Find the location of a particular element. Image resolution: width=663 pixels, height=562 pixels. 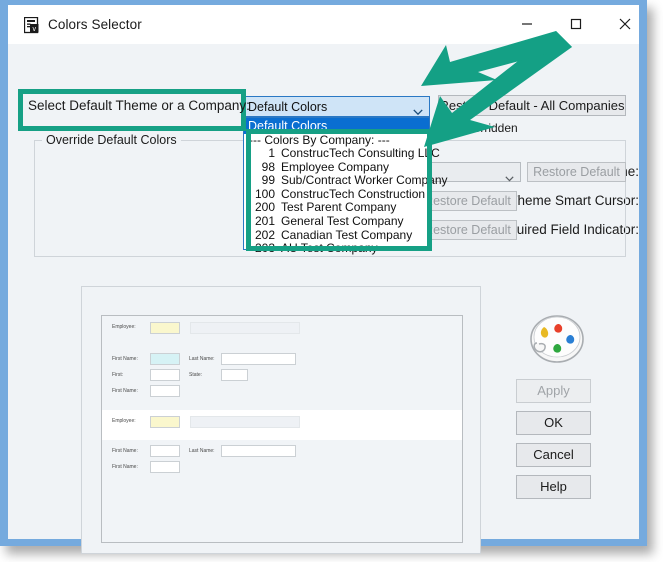

dropdown-company-item: 100 ConstrucTech Construction is located at coordinates (336, 194).